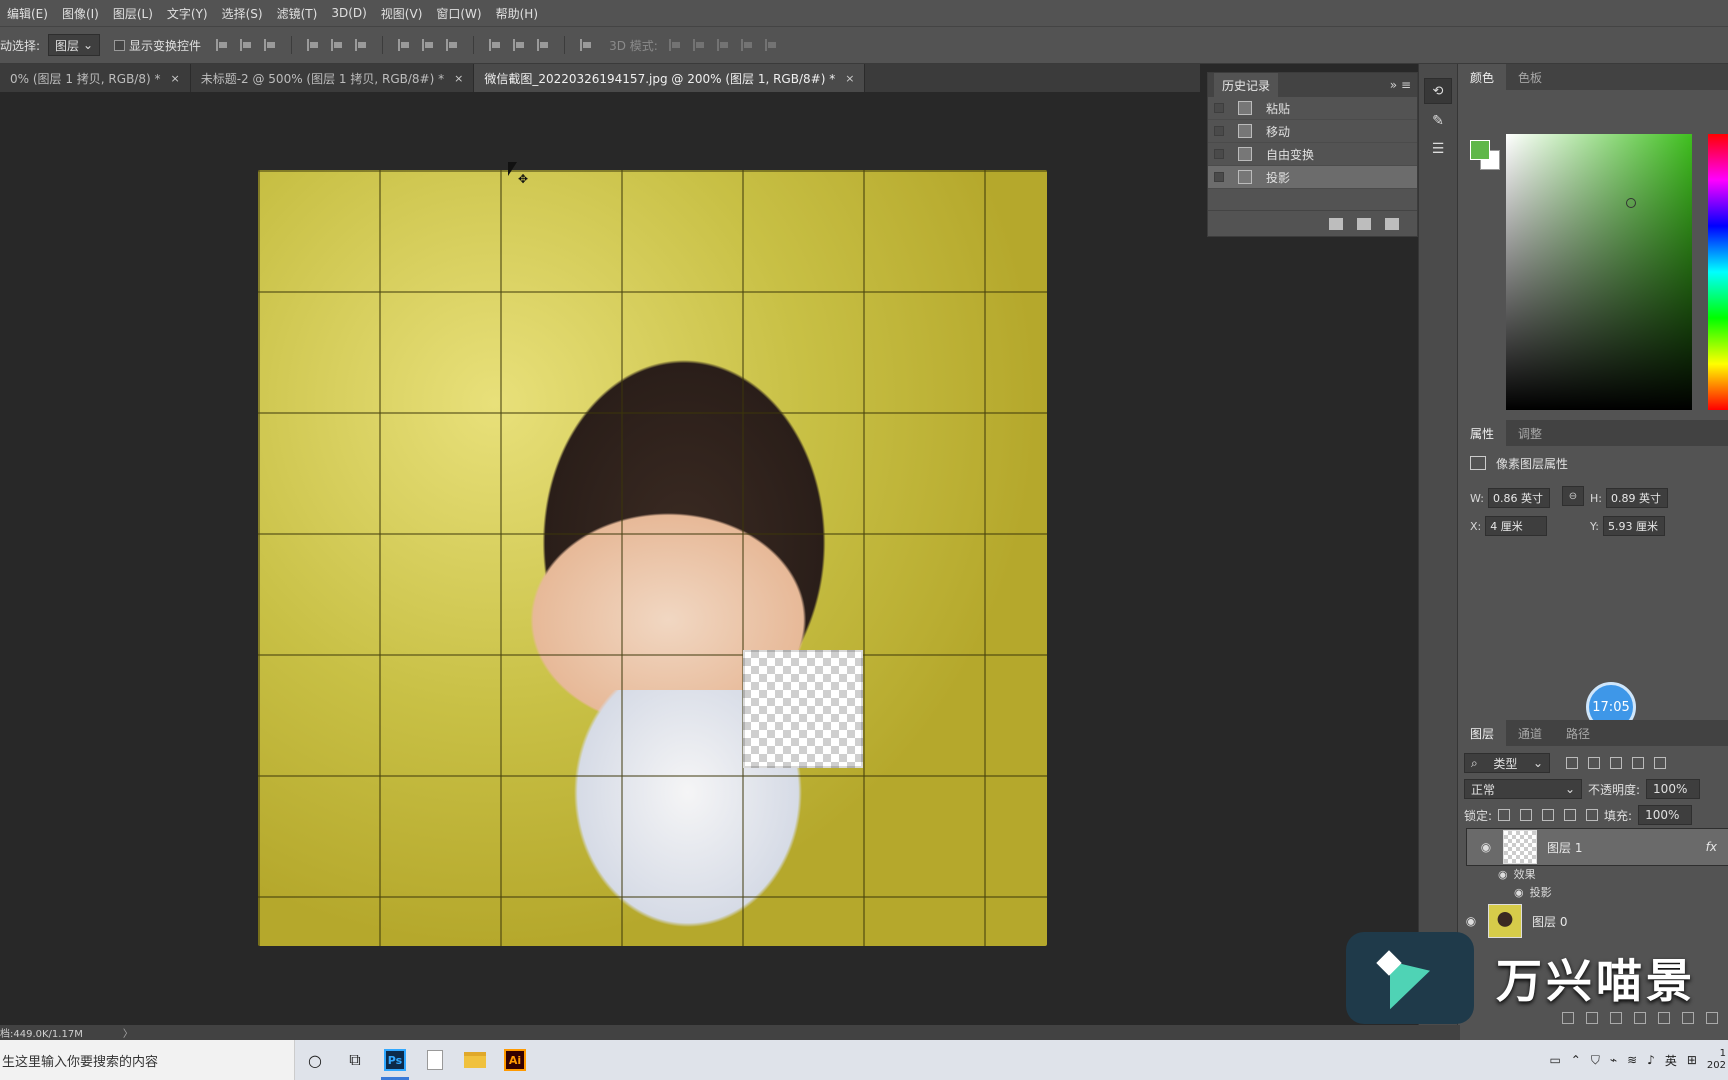  What do you see at coordinates (1595, 1060) in the screenshot?
I see `shield-icon: ⛉` at bounding box center [1595, 1060].